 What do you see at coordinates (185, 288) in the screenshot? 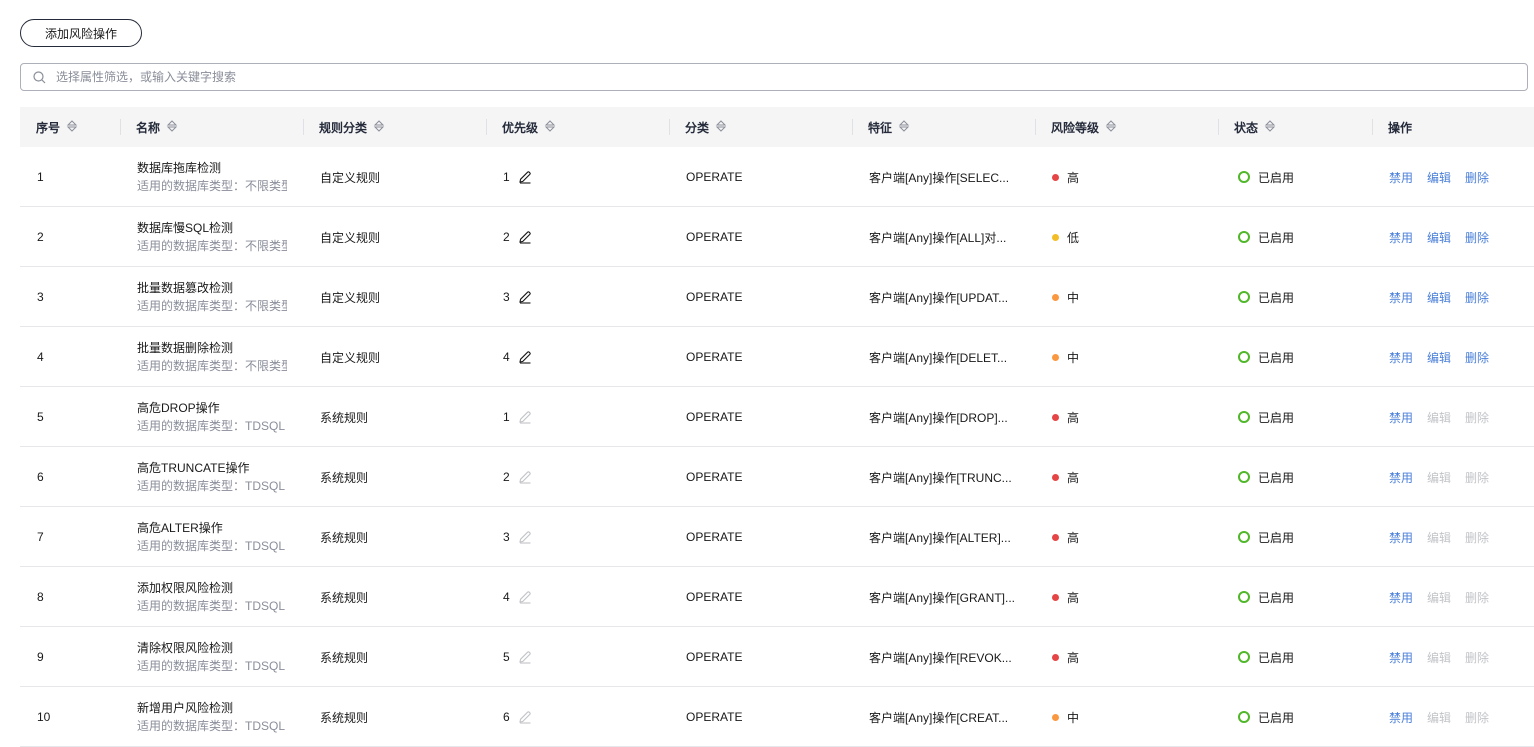
I see `rule-name: 批量数据篡改检测` at bounding box center [185, 288].